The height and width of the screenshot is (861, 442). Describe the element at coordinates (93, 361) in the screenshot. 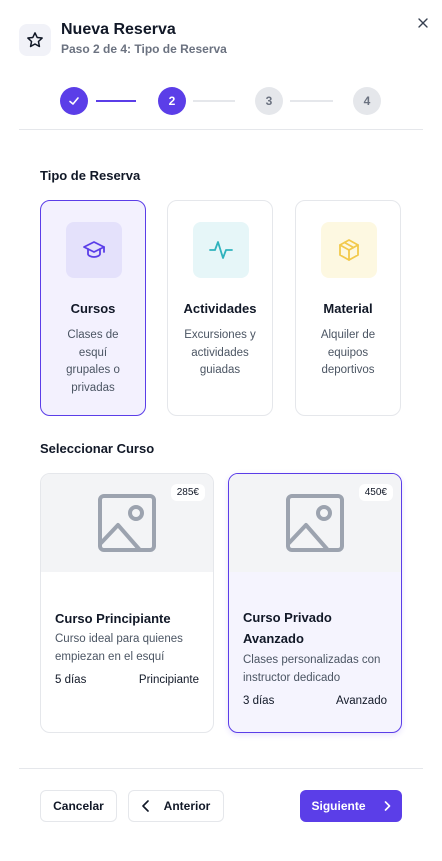

I see `type-card-description: Clases de esquí grupales o privadas` at that location.